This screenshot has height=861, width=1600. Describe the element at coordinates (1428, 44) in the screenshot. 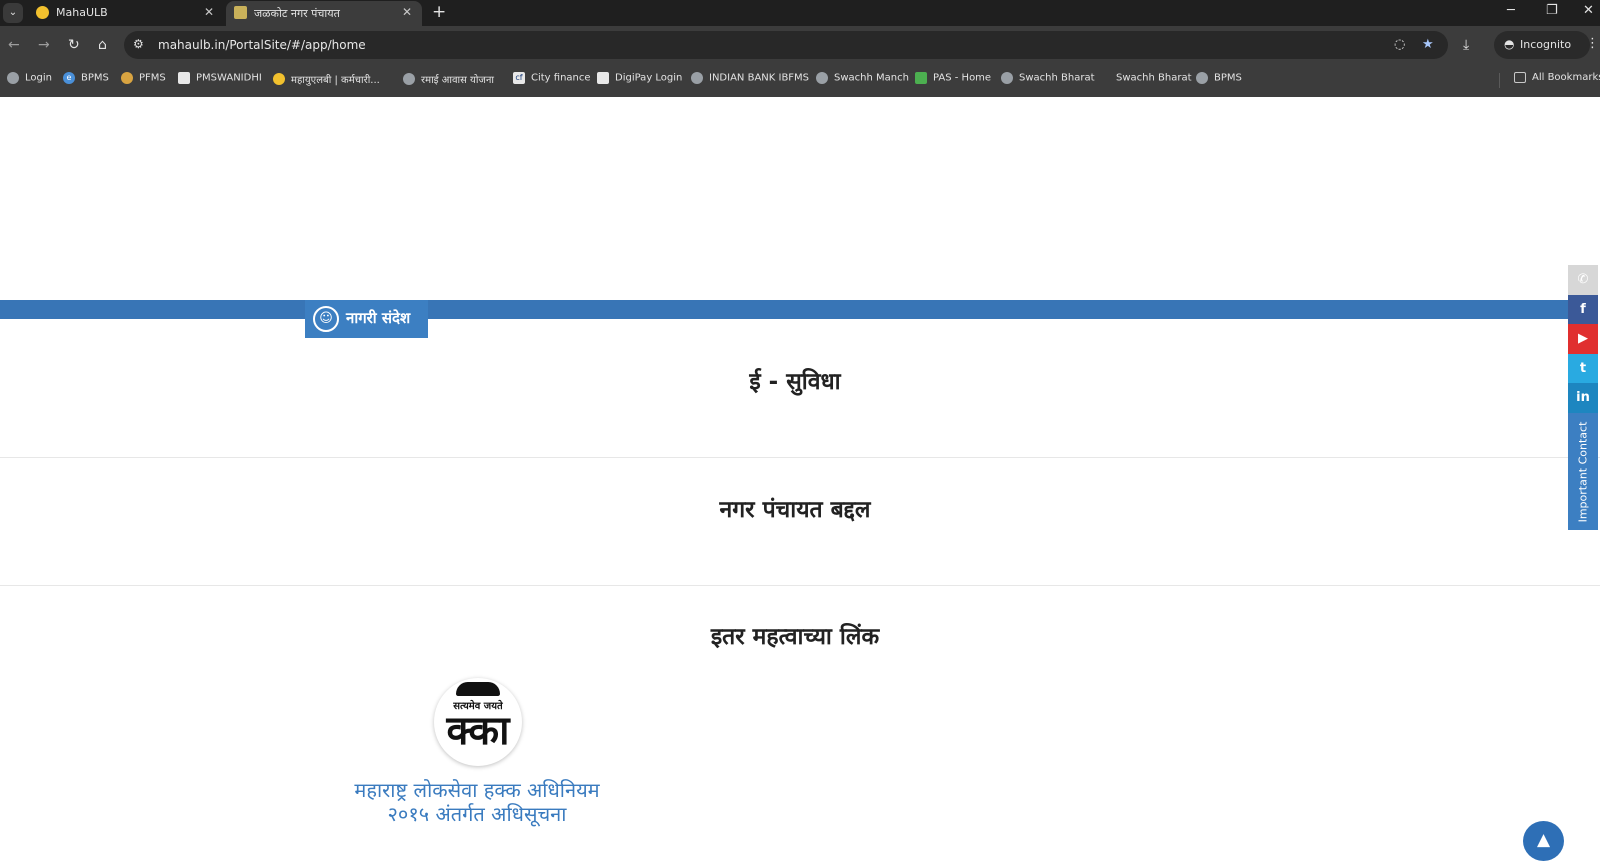

I see `bookmark-star-icon: ★` at that location.